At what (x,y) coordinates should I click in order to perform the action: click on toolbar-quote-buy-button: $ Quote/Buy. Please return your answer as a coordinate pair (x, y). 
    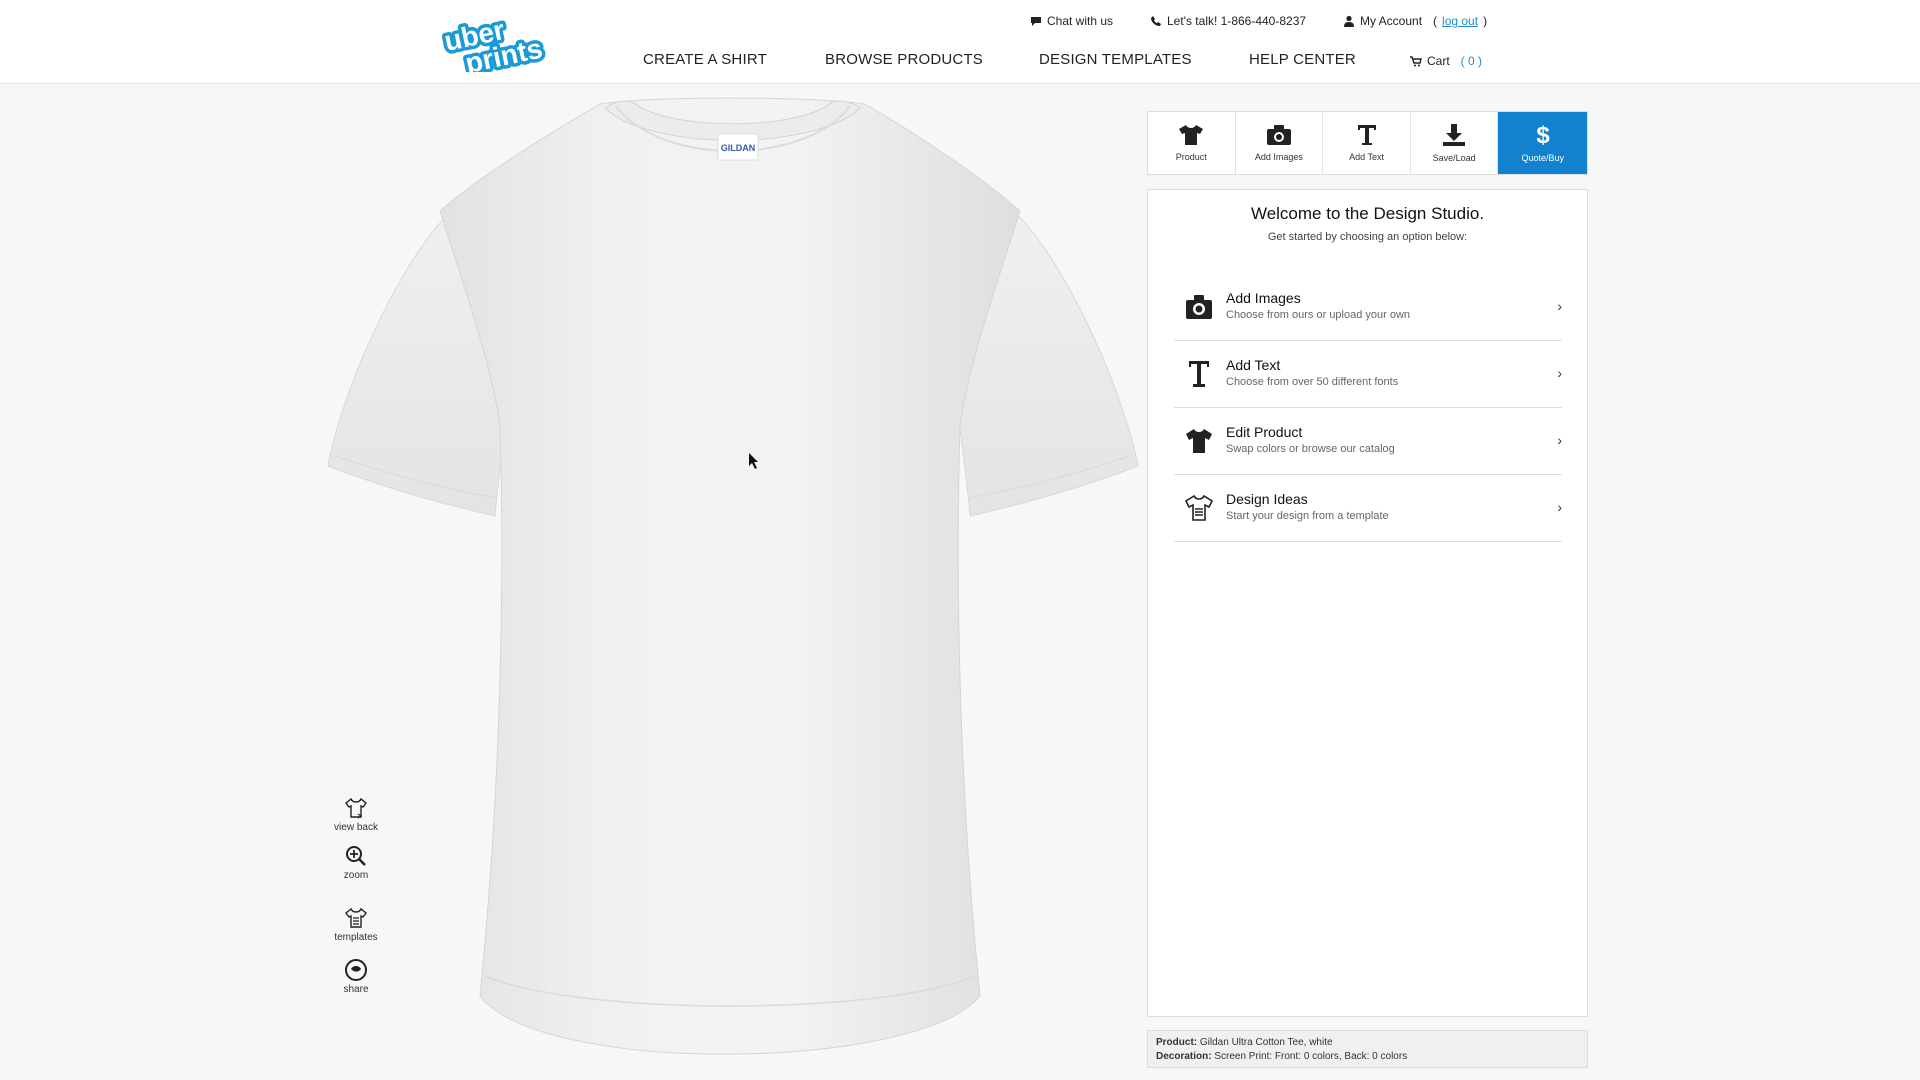
    Looking at the image, I should click on (1543, 143).